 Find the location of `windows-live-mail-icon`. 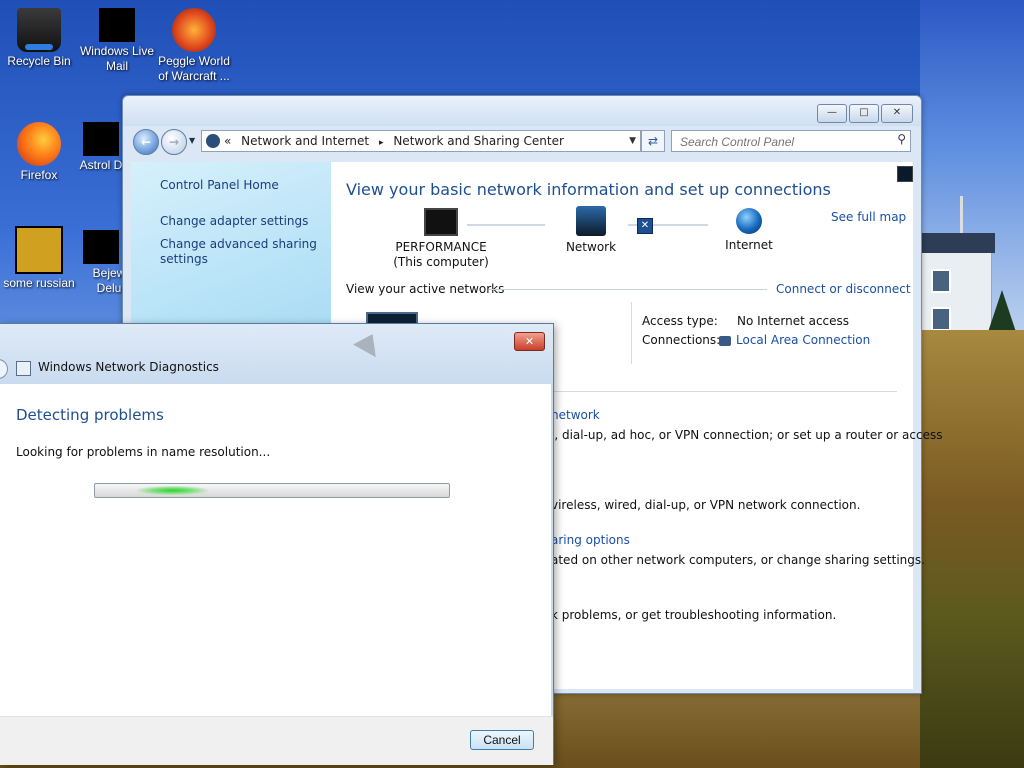

windows-live-mail-icon is located at coordinates (117, 25).